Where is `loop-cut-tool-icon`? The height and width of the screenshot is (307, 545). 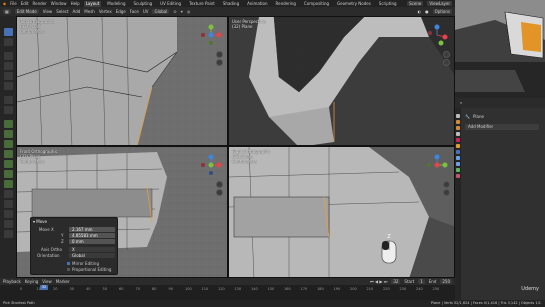
loop-cut-tool-icon is located at coordinates (8, 154).